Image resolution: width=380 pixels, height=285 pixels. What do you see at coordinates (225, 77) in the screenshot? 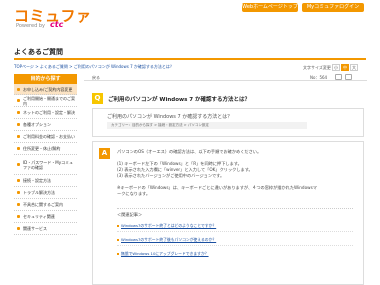
I see `faq-toolbar: 戻る No：564` at bounding box center [225, 77].